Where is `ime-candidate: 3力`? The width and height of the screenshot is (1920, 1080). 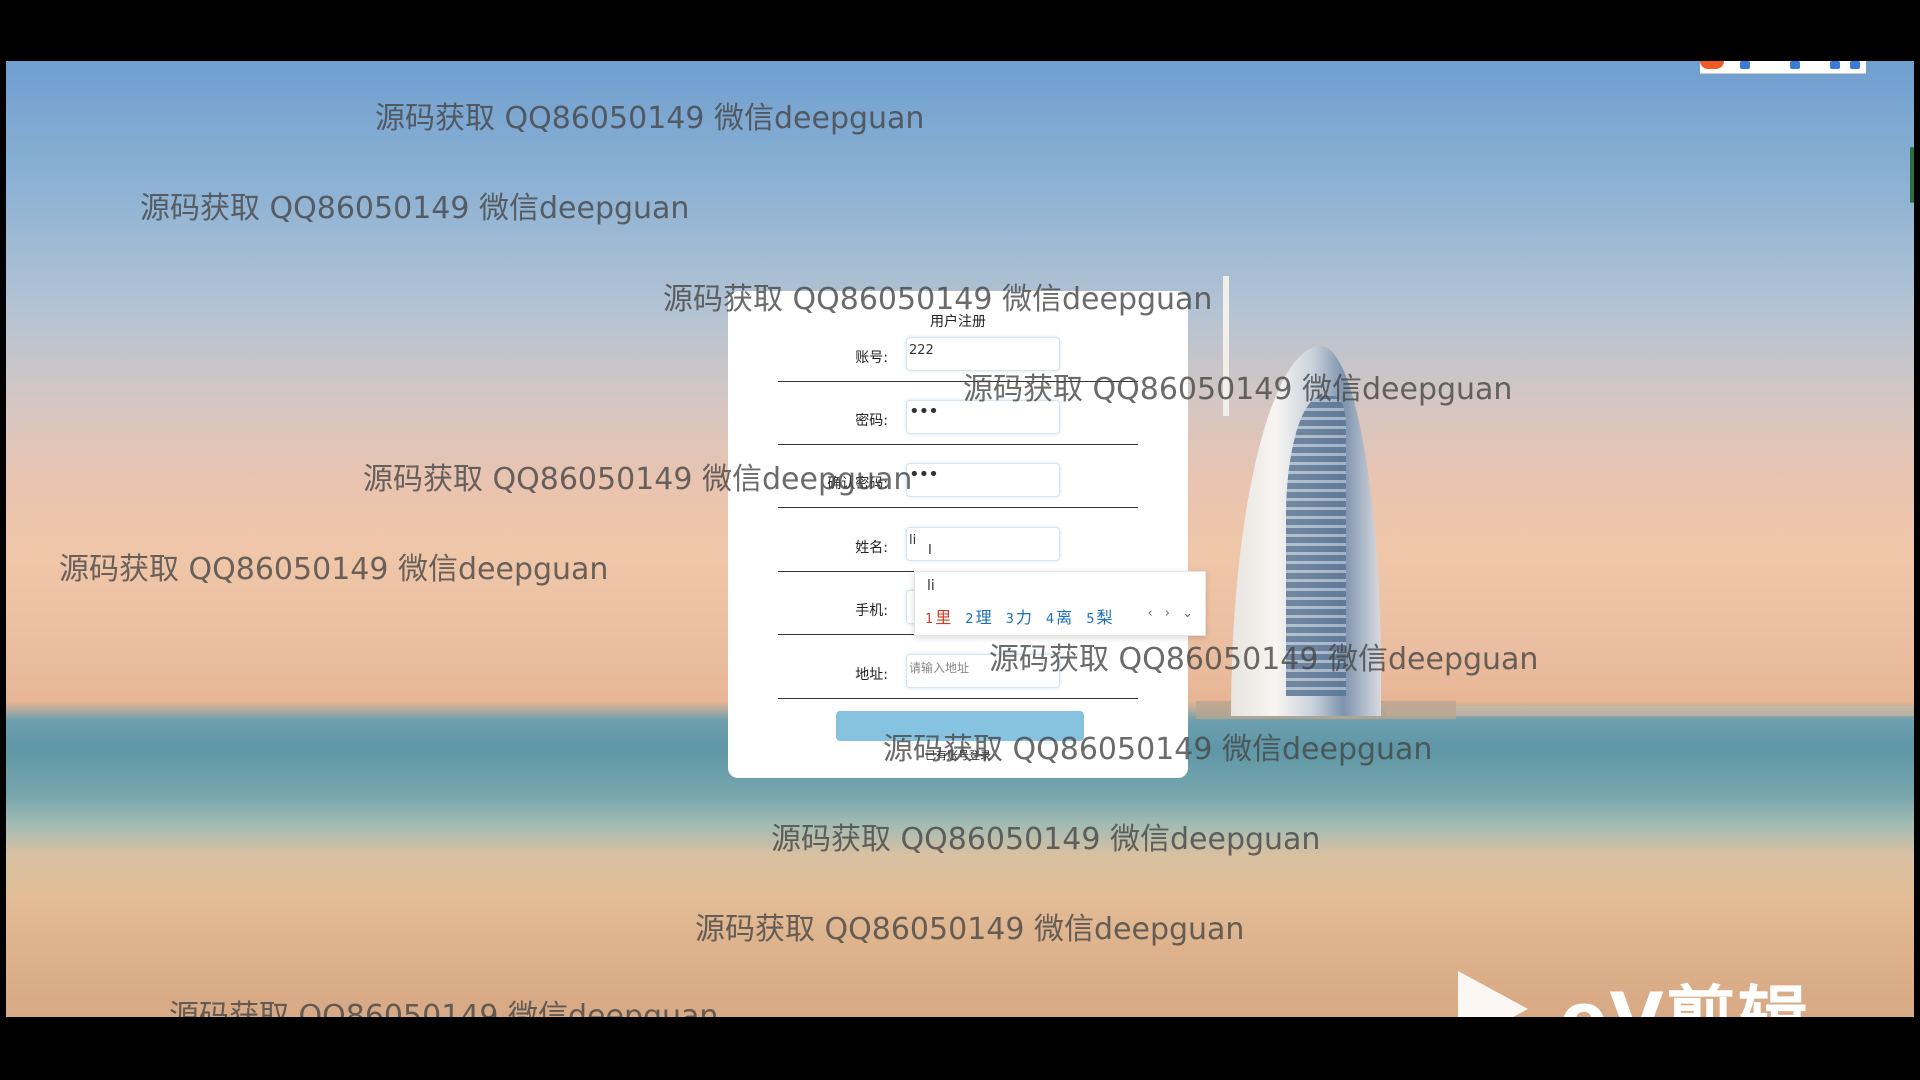
ime-candidate: 3力 is located at coordinates (1019, 616).